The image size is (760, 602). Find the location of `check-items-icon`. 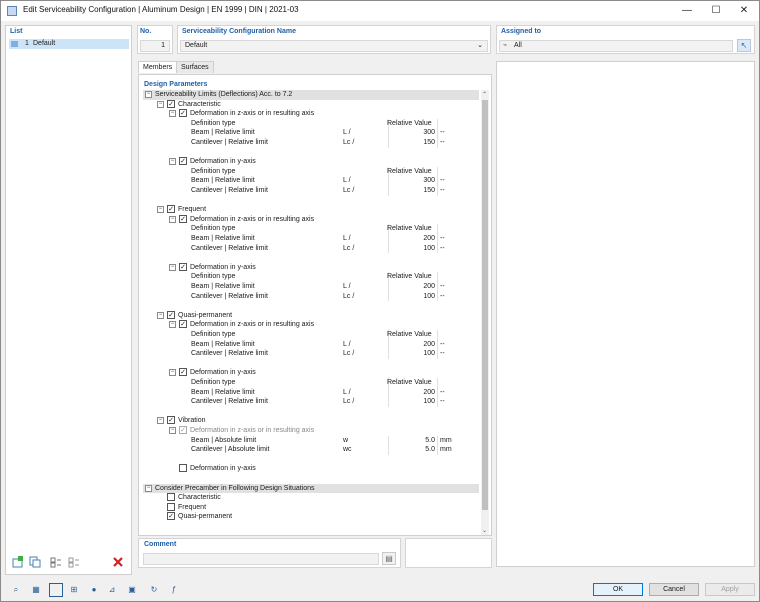

check-items-icon is located at coordinates (56, 563).